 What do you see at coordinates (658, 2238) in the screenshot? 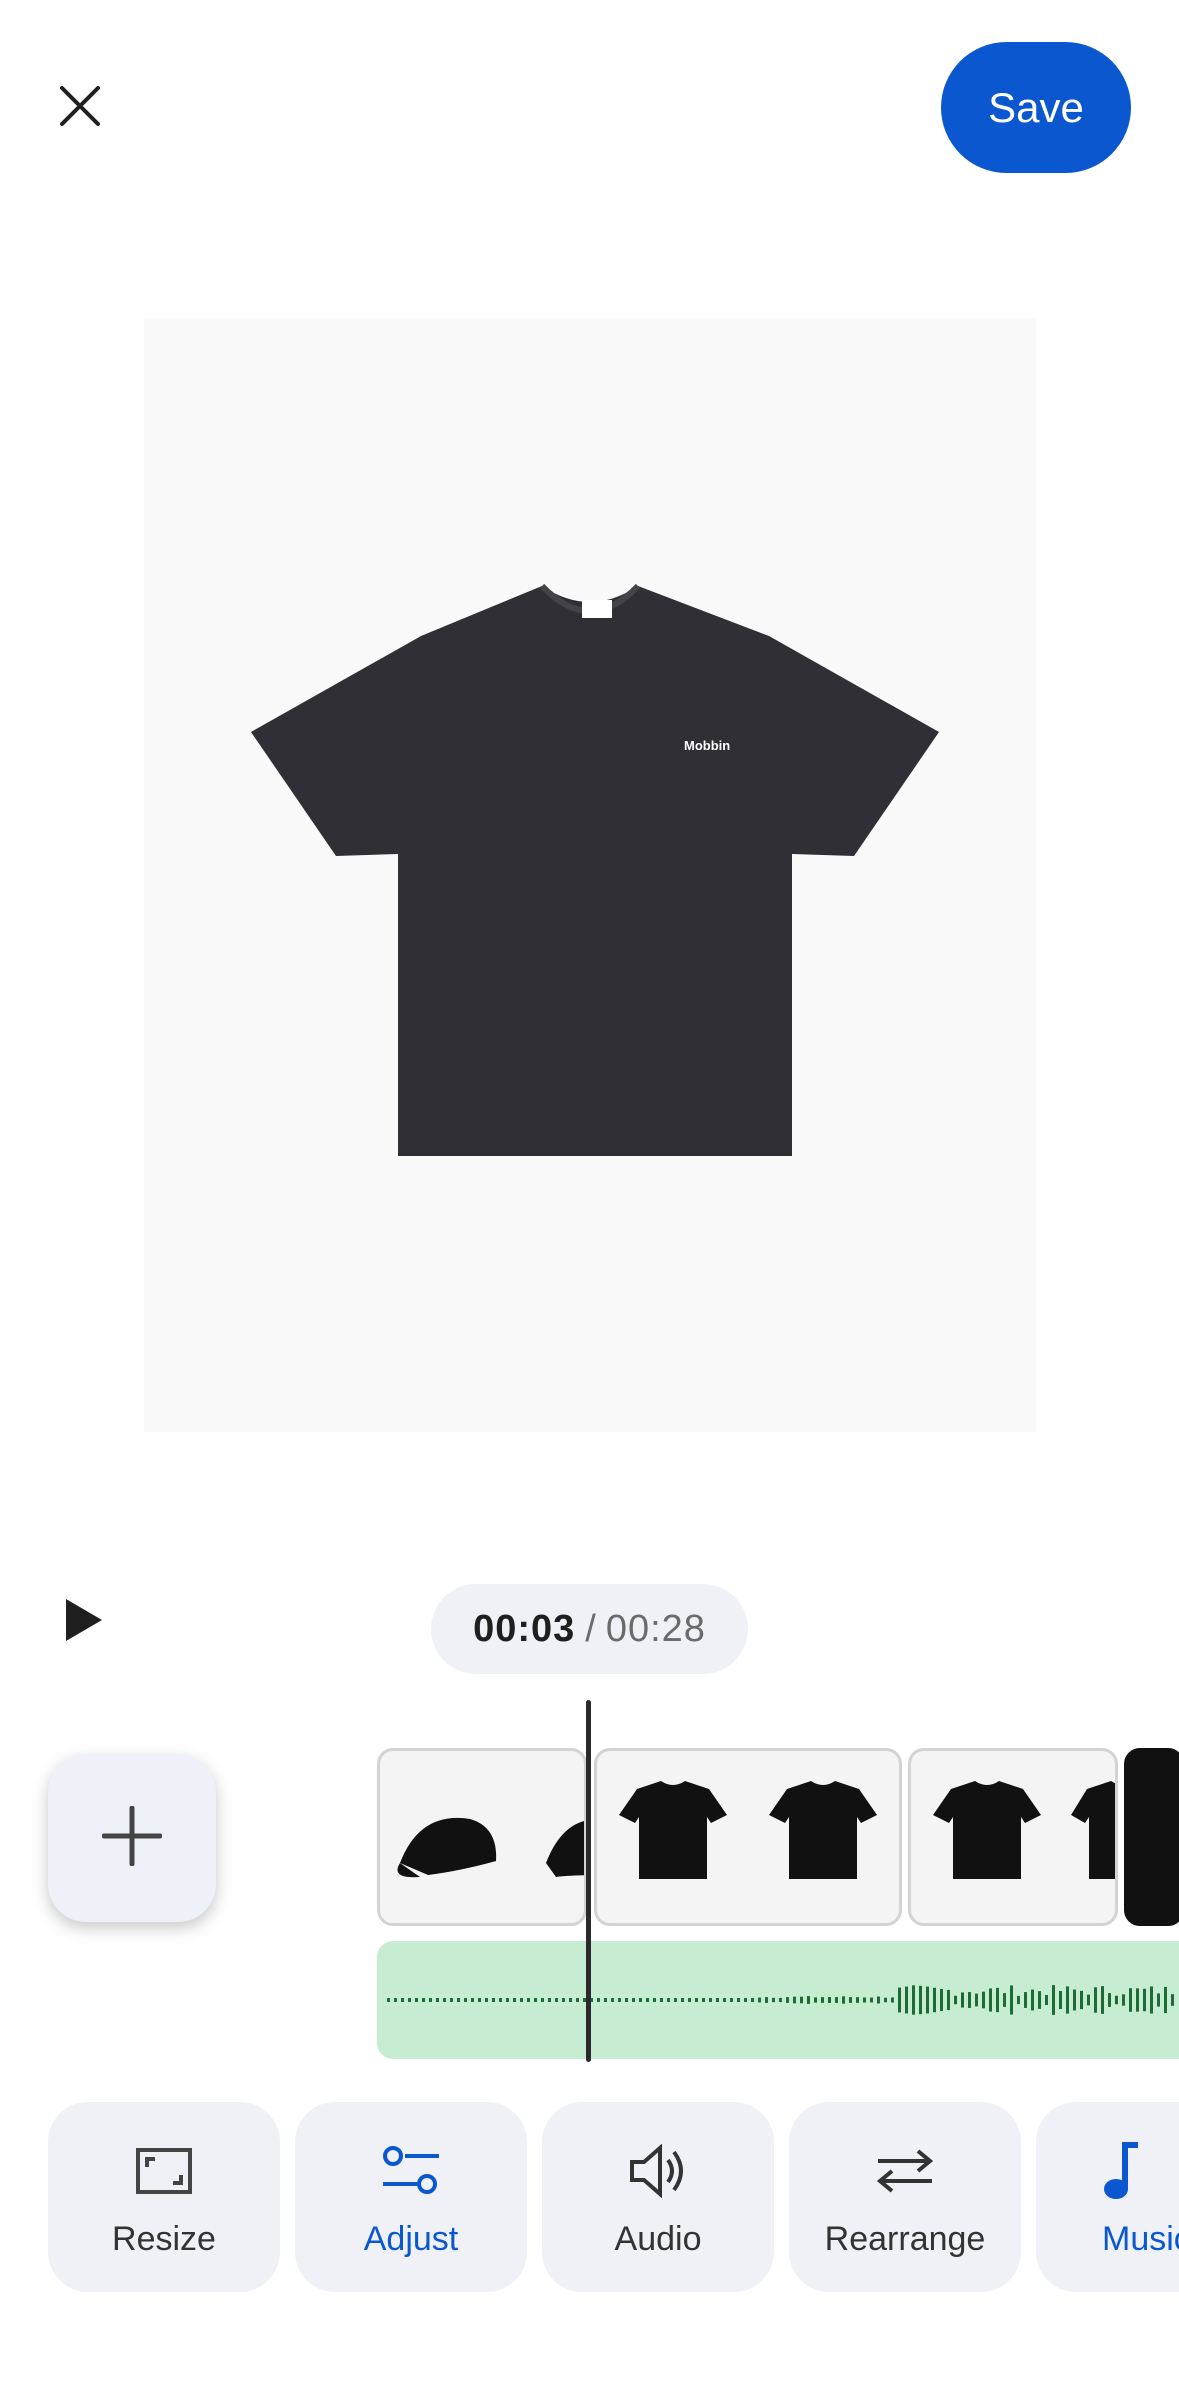
I see `tool-audio-label: Audio` at bounding box center [658, 2238].